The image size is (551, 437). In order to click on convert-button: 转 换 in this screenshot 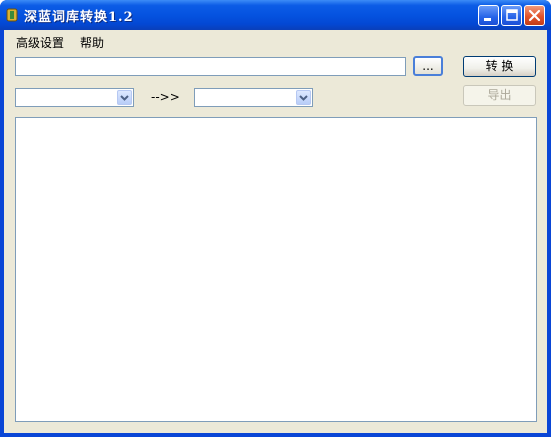, I will do `click(499, 66)`.